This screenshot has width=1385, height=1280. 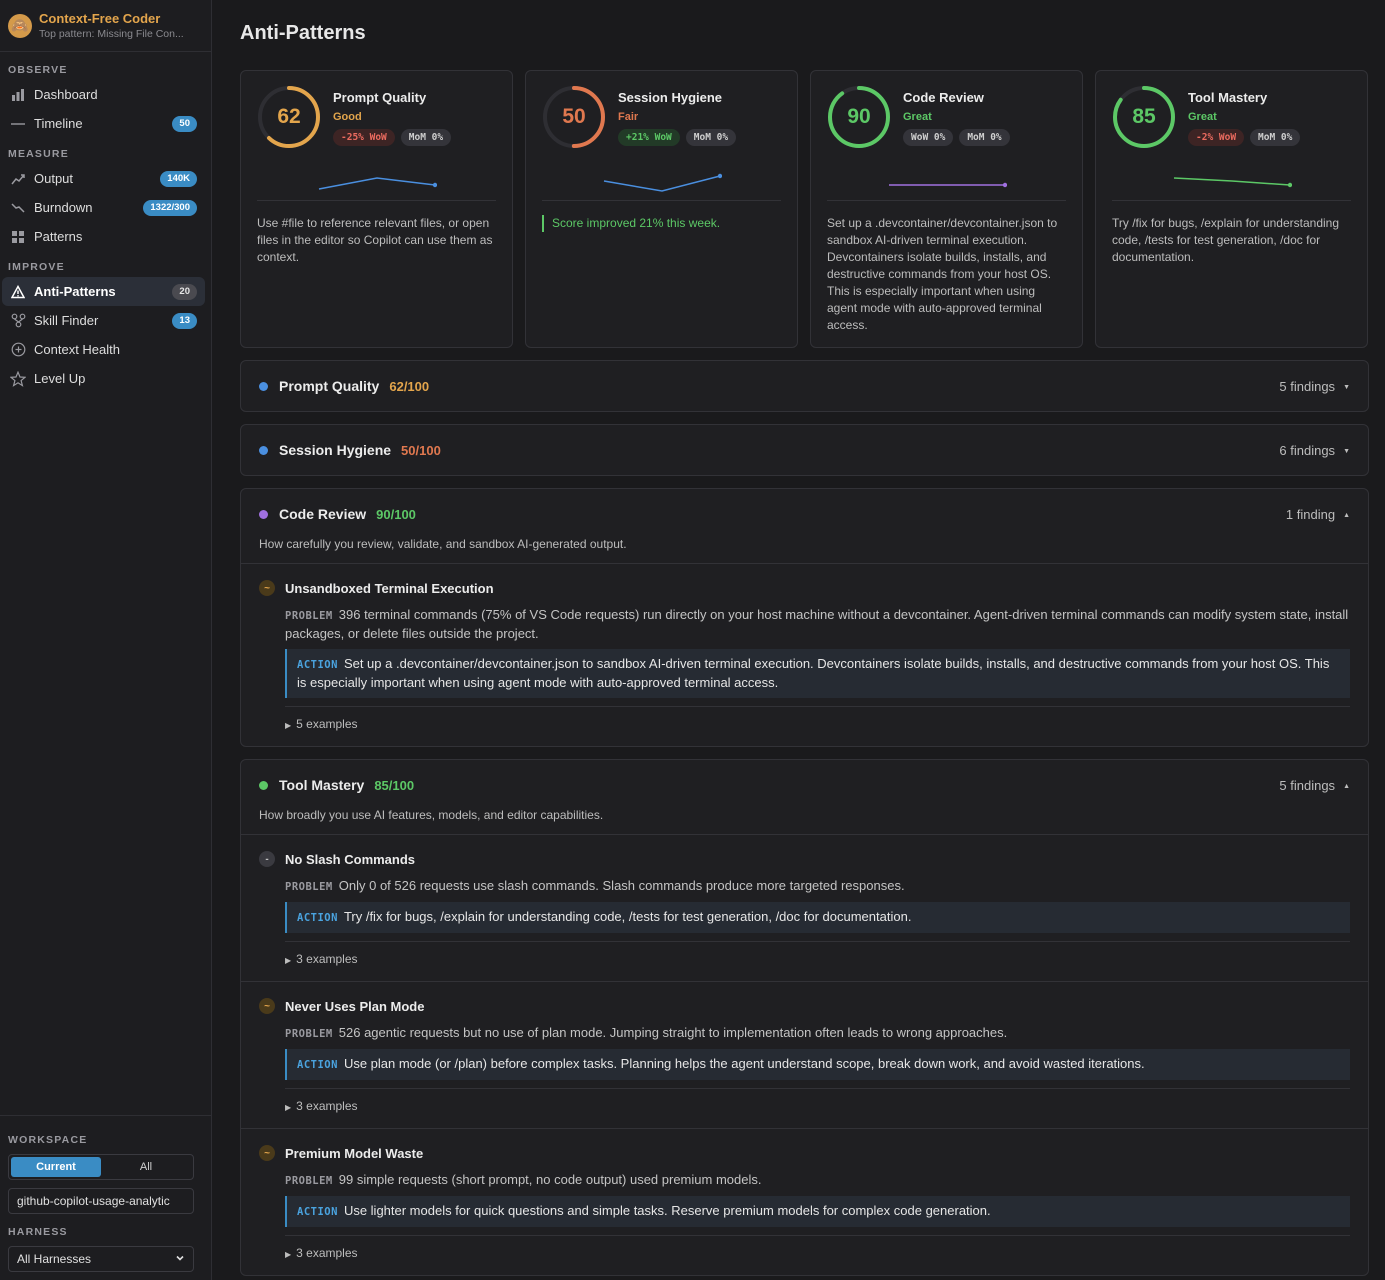 What do you see at coordinates (917, 117) in the screenshot?
I see `grade-label: Great` at bounding box center [917, 117].